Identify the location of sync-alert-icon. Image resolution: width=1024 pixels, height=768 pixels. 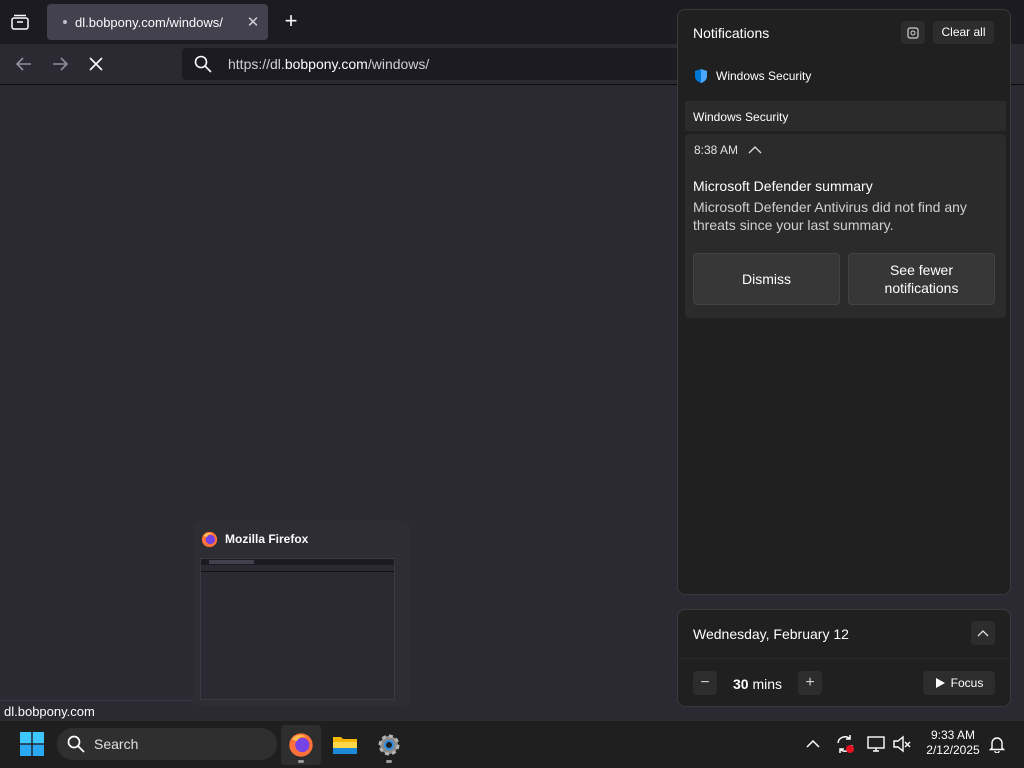
(845, 744).